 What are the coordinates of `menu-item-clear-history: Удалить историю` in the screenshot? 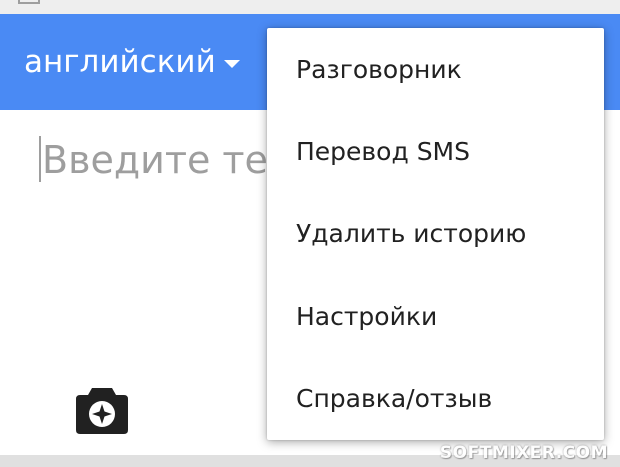 It's located at (435, 234).